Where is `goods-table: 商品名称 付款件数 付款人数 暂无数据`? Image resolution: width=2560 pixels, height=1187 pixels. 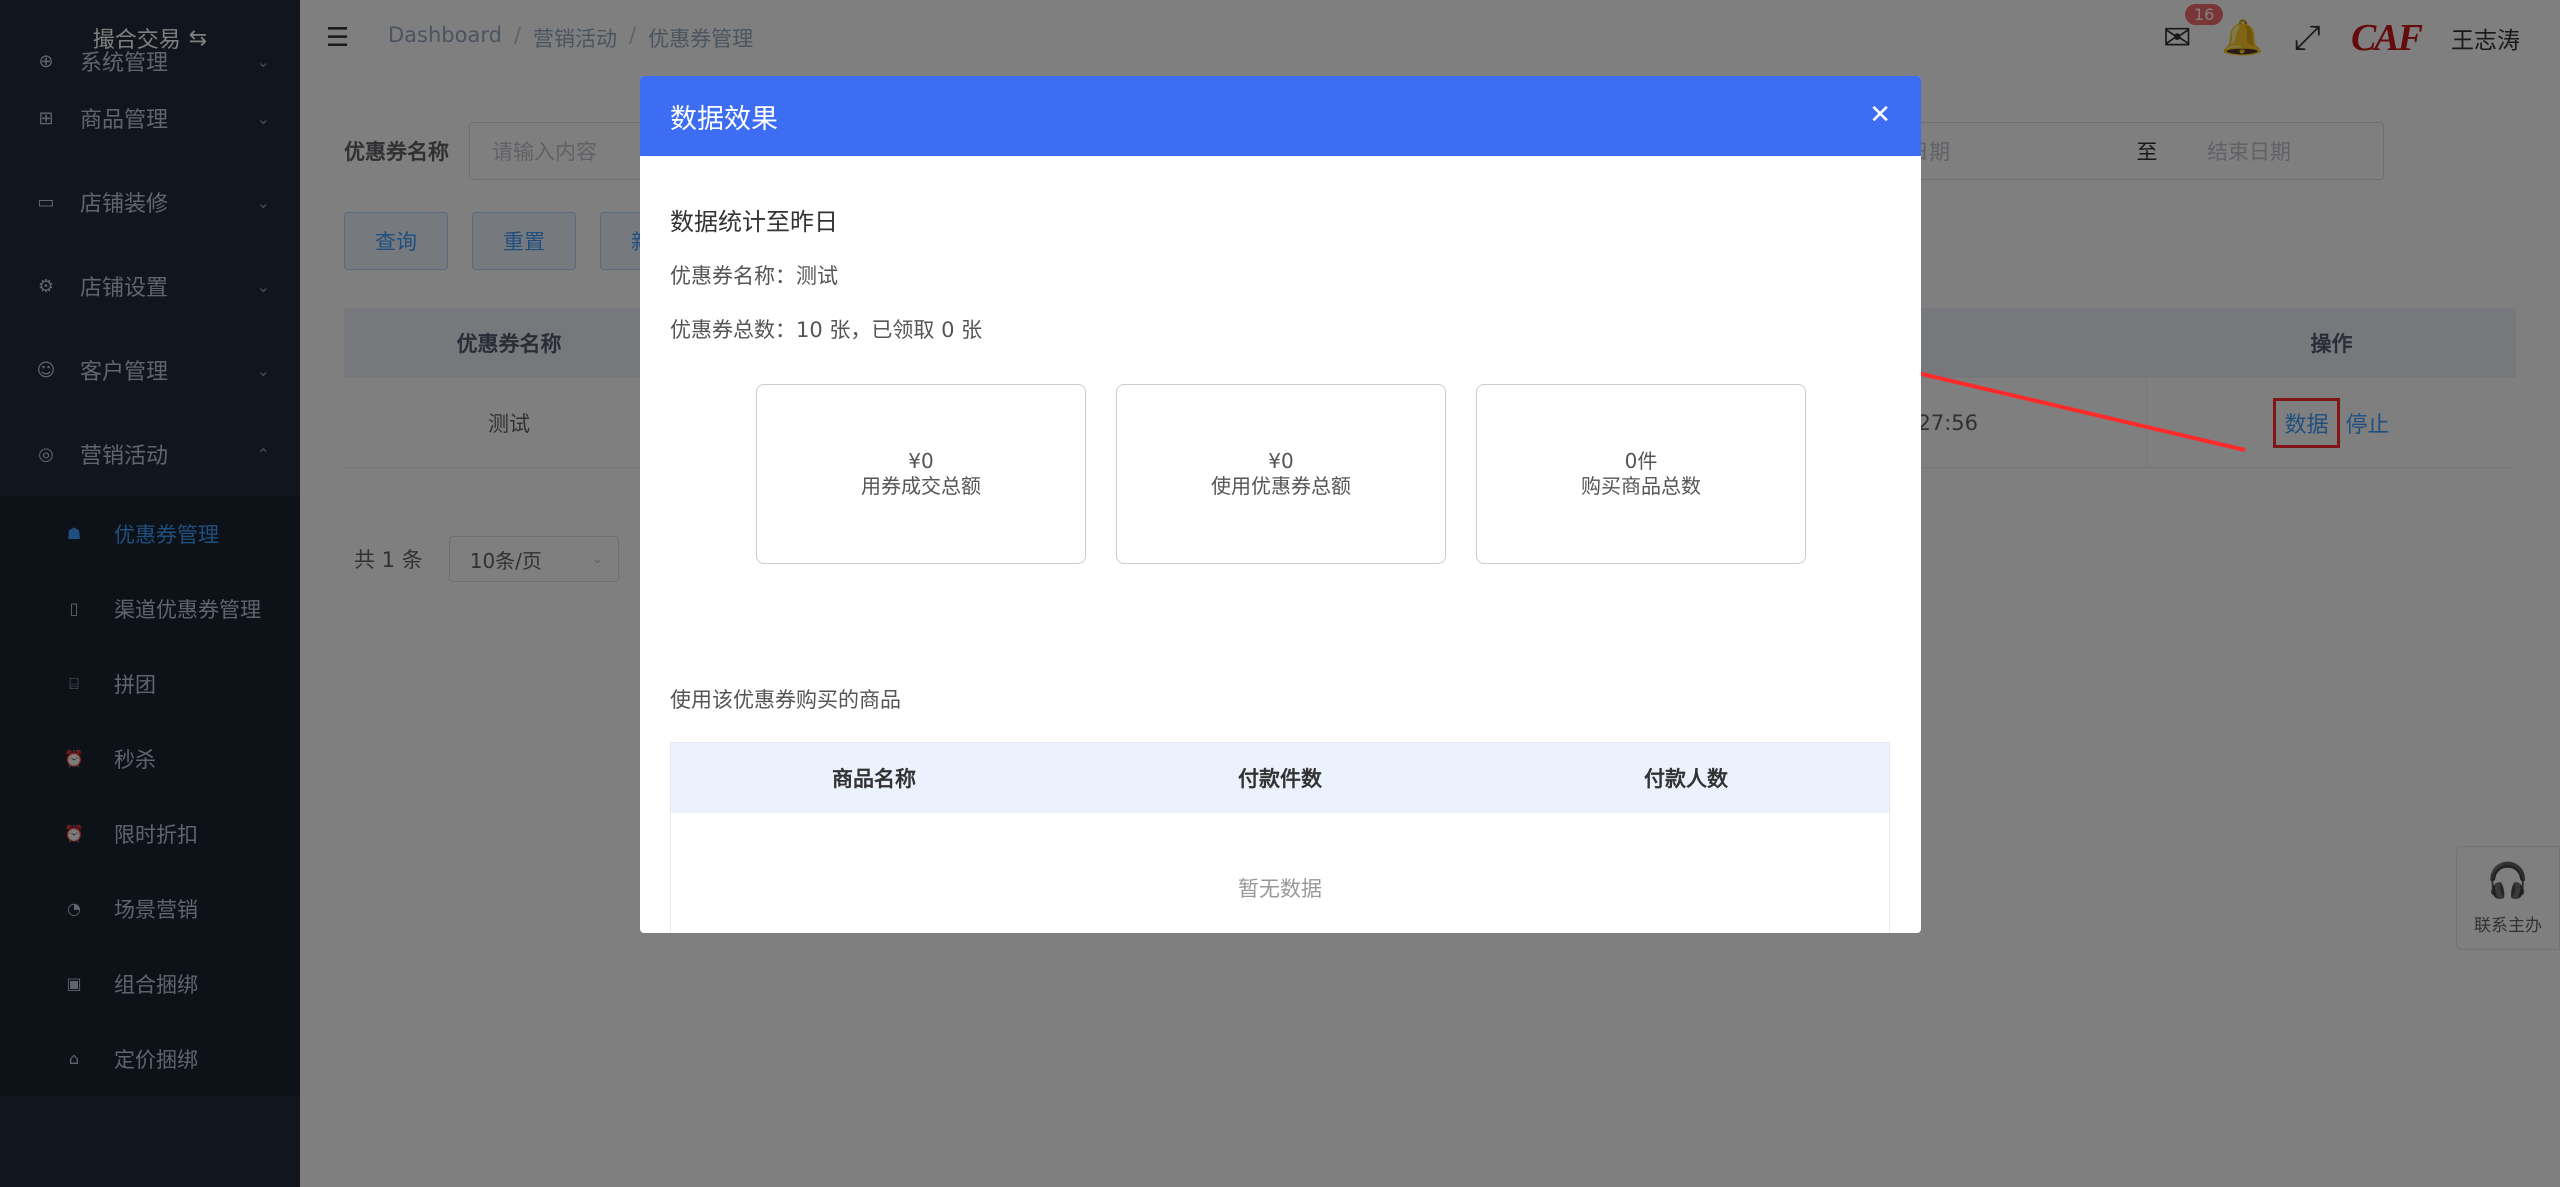
goods-table: 商品名称 付款件数 付款人数 暂无数据 is located at coordinates (1280, 837).